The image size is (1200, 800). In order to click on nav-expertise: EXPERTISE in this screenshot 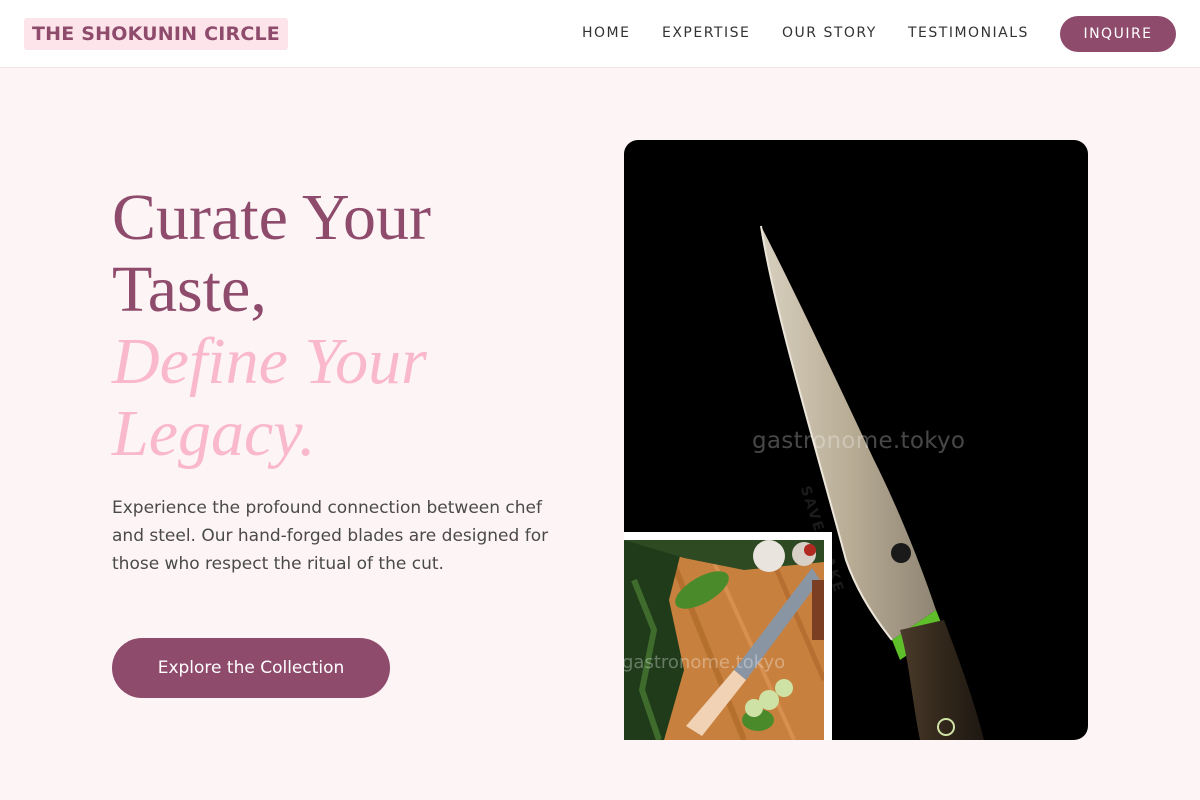, I will do `click(706, 33)`.